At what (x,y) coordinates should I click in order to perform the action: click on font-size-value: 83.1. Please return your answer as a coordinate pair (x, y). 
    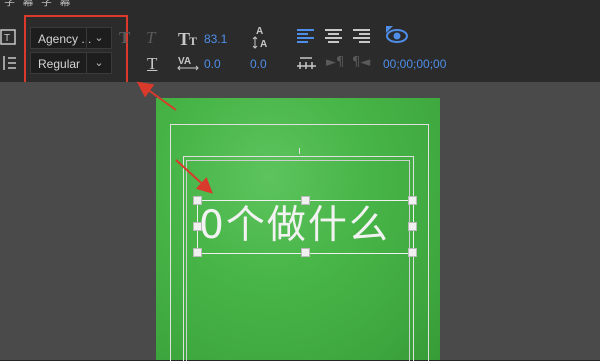
    Looking at the image, I should click on (215, 39).